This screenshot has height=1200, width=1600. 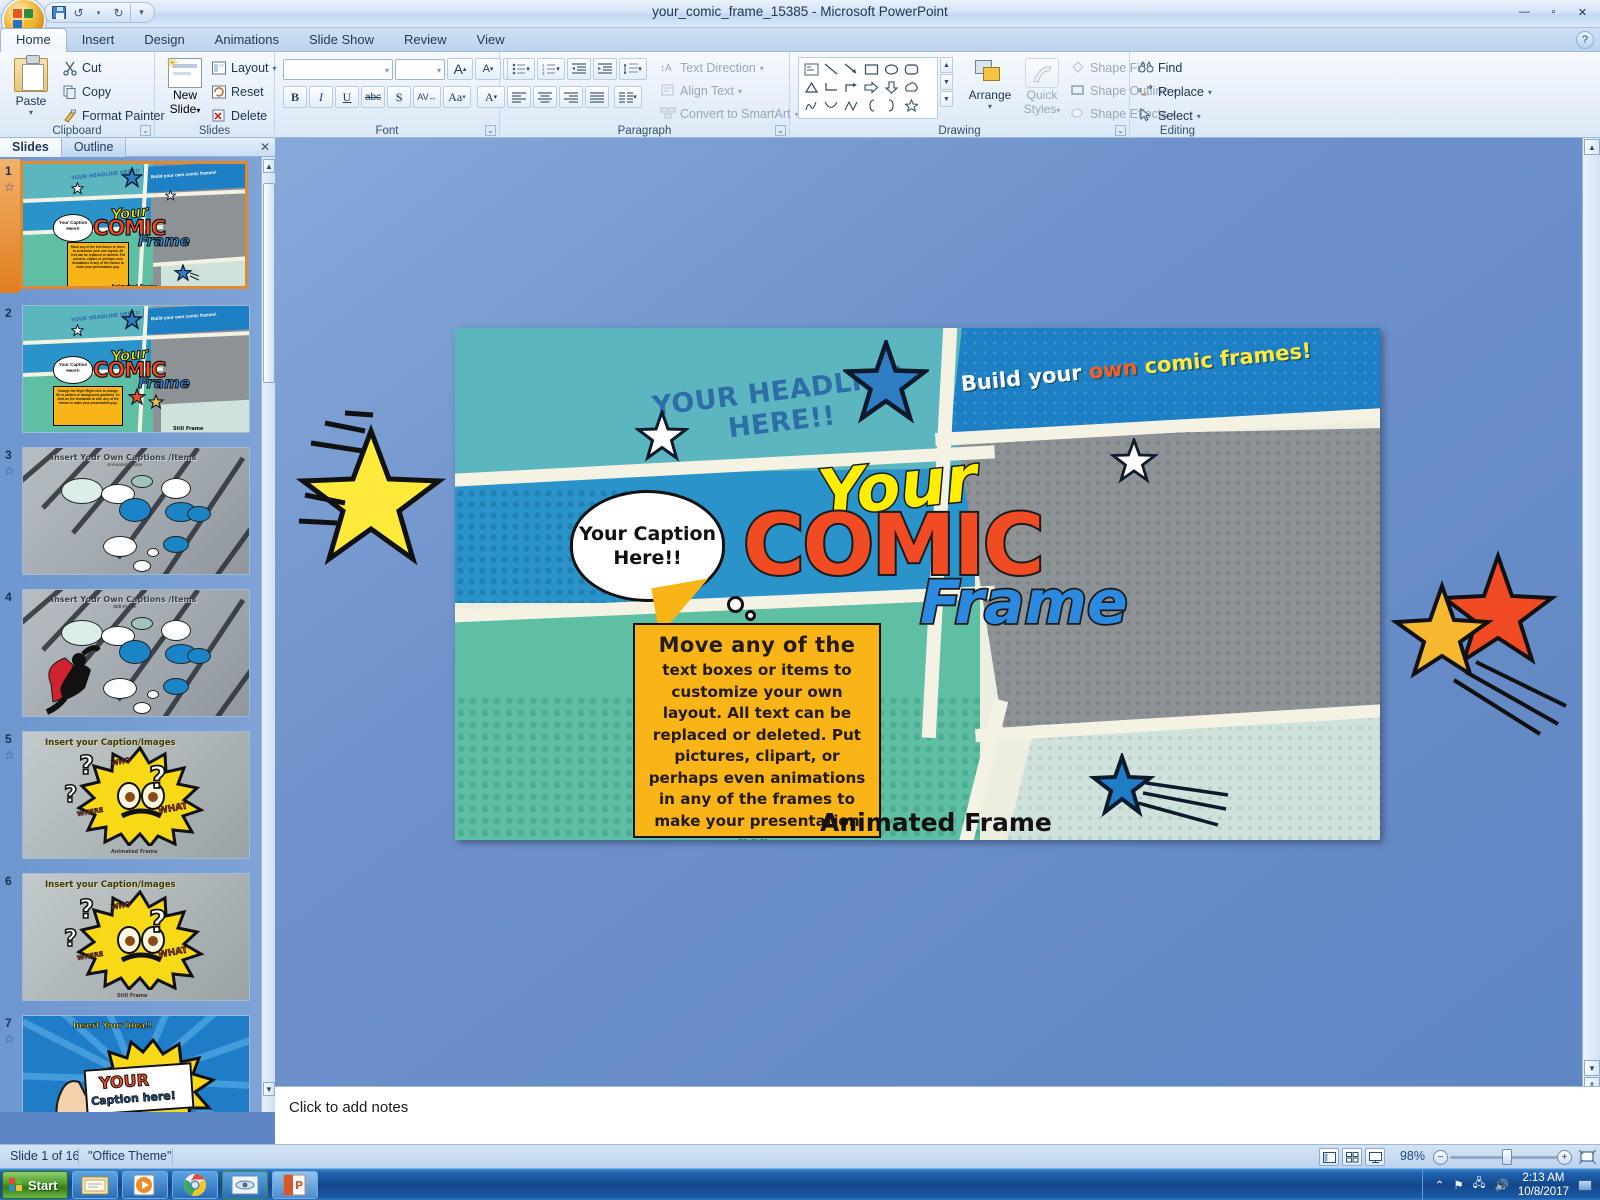 I want to click on shape-star, so click(x=911, y=105).